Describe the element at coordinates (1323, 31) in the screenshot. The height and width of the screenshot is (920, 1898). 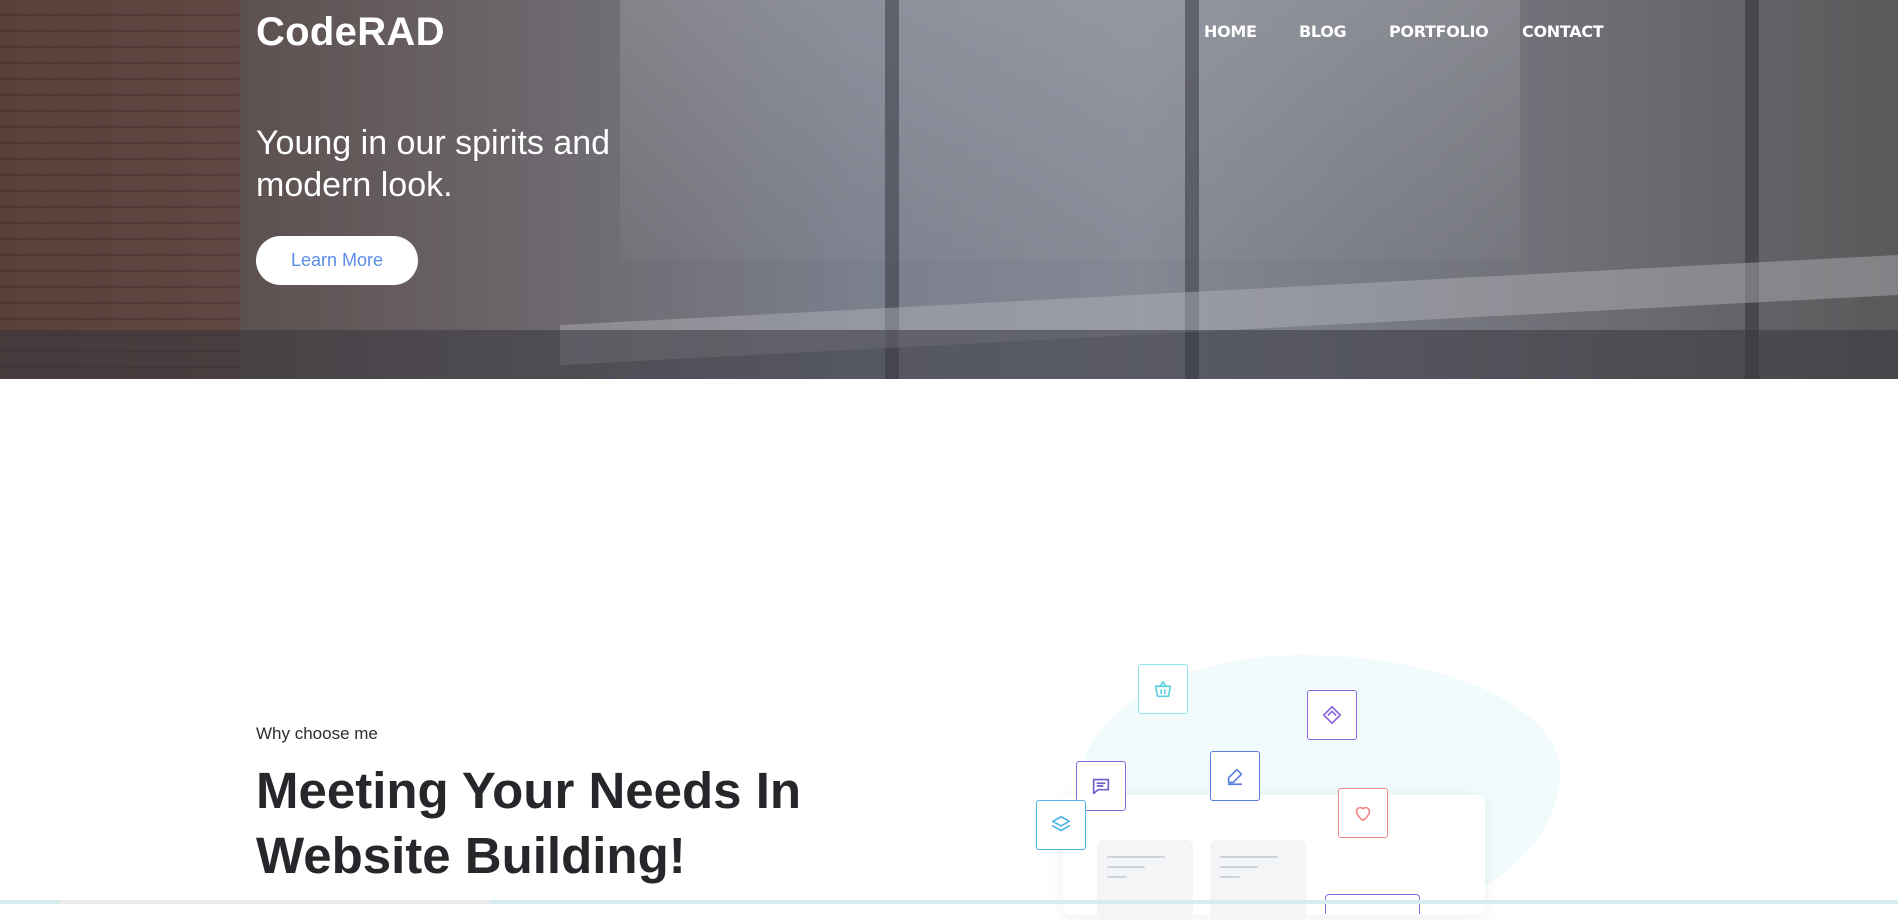
I see `nav-item-blog: BLOG` at that location.